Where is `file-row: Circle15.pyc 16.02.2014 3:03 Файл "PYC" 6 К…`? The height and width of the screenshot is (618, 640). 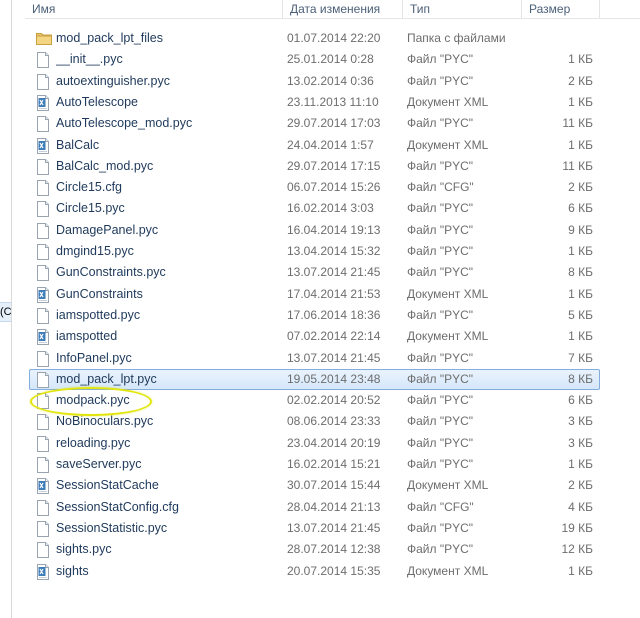
file-row: Circle15.pyc 16.02.2014 3:03 Файл "PYC" 6 К… is located at coordinates (314, 208).